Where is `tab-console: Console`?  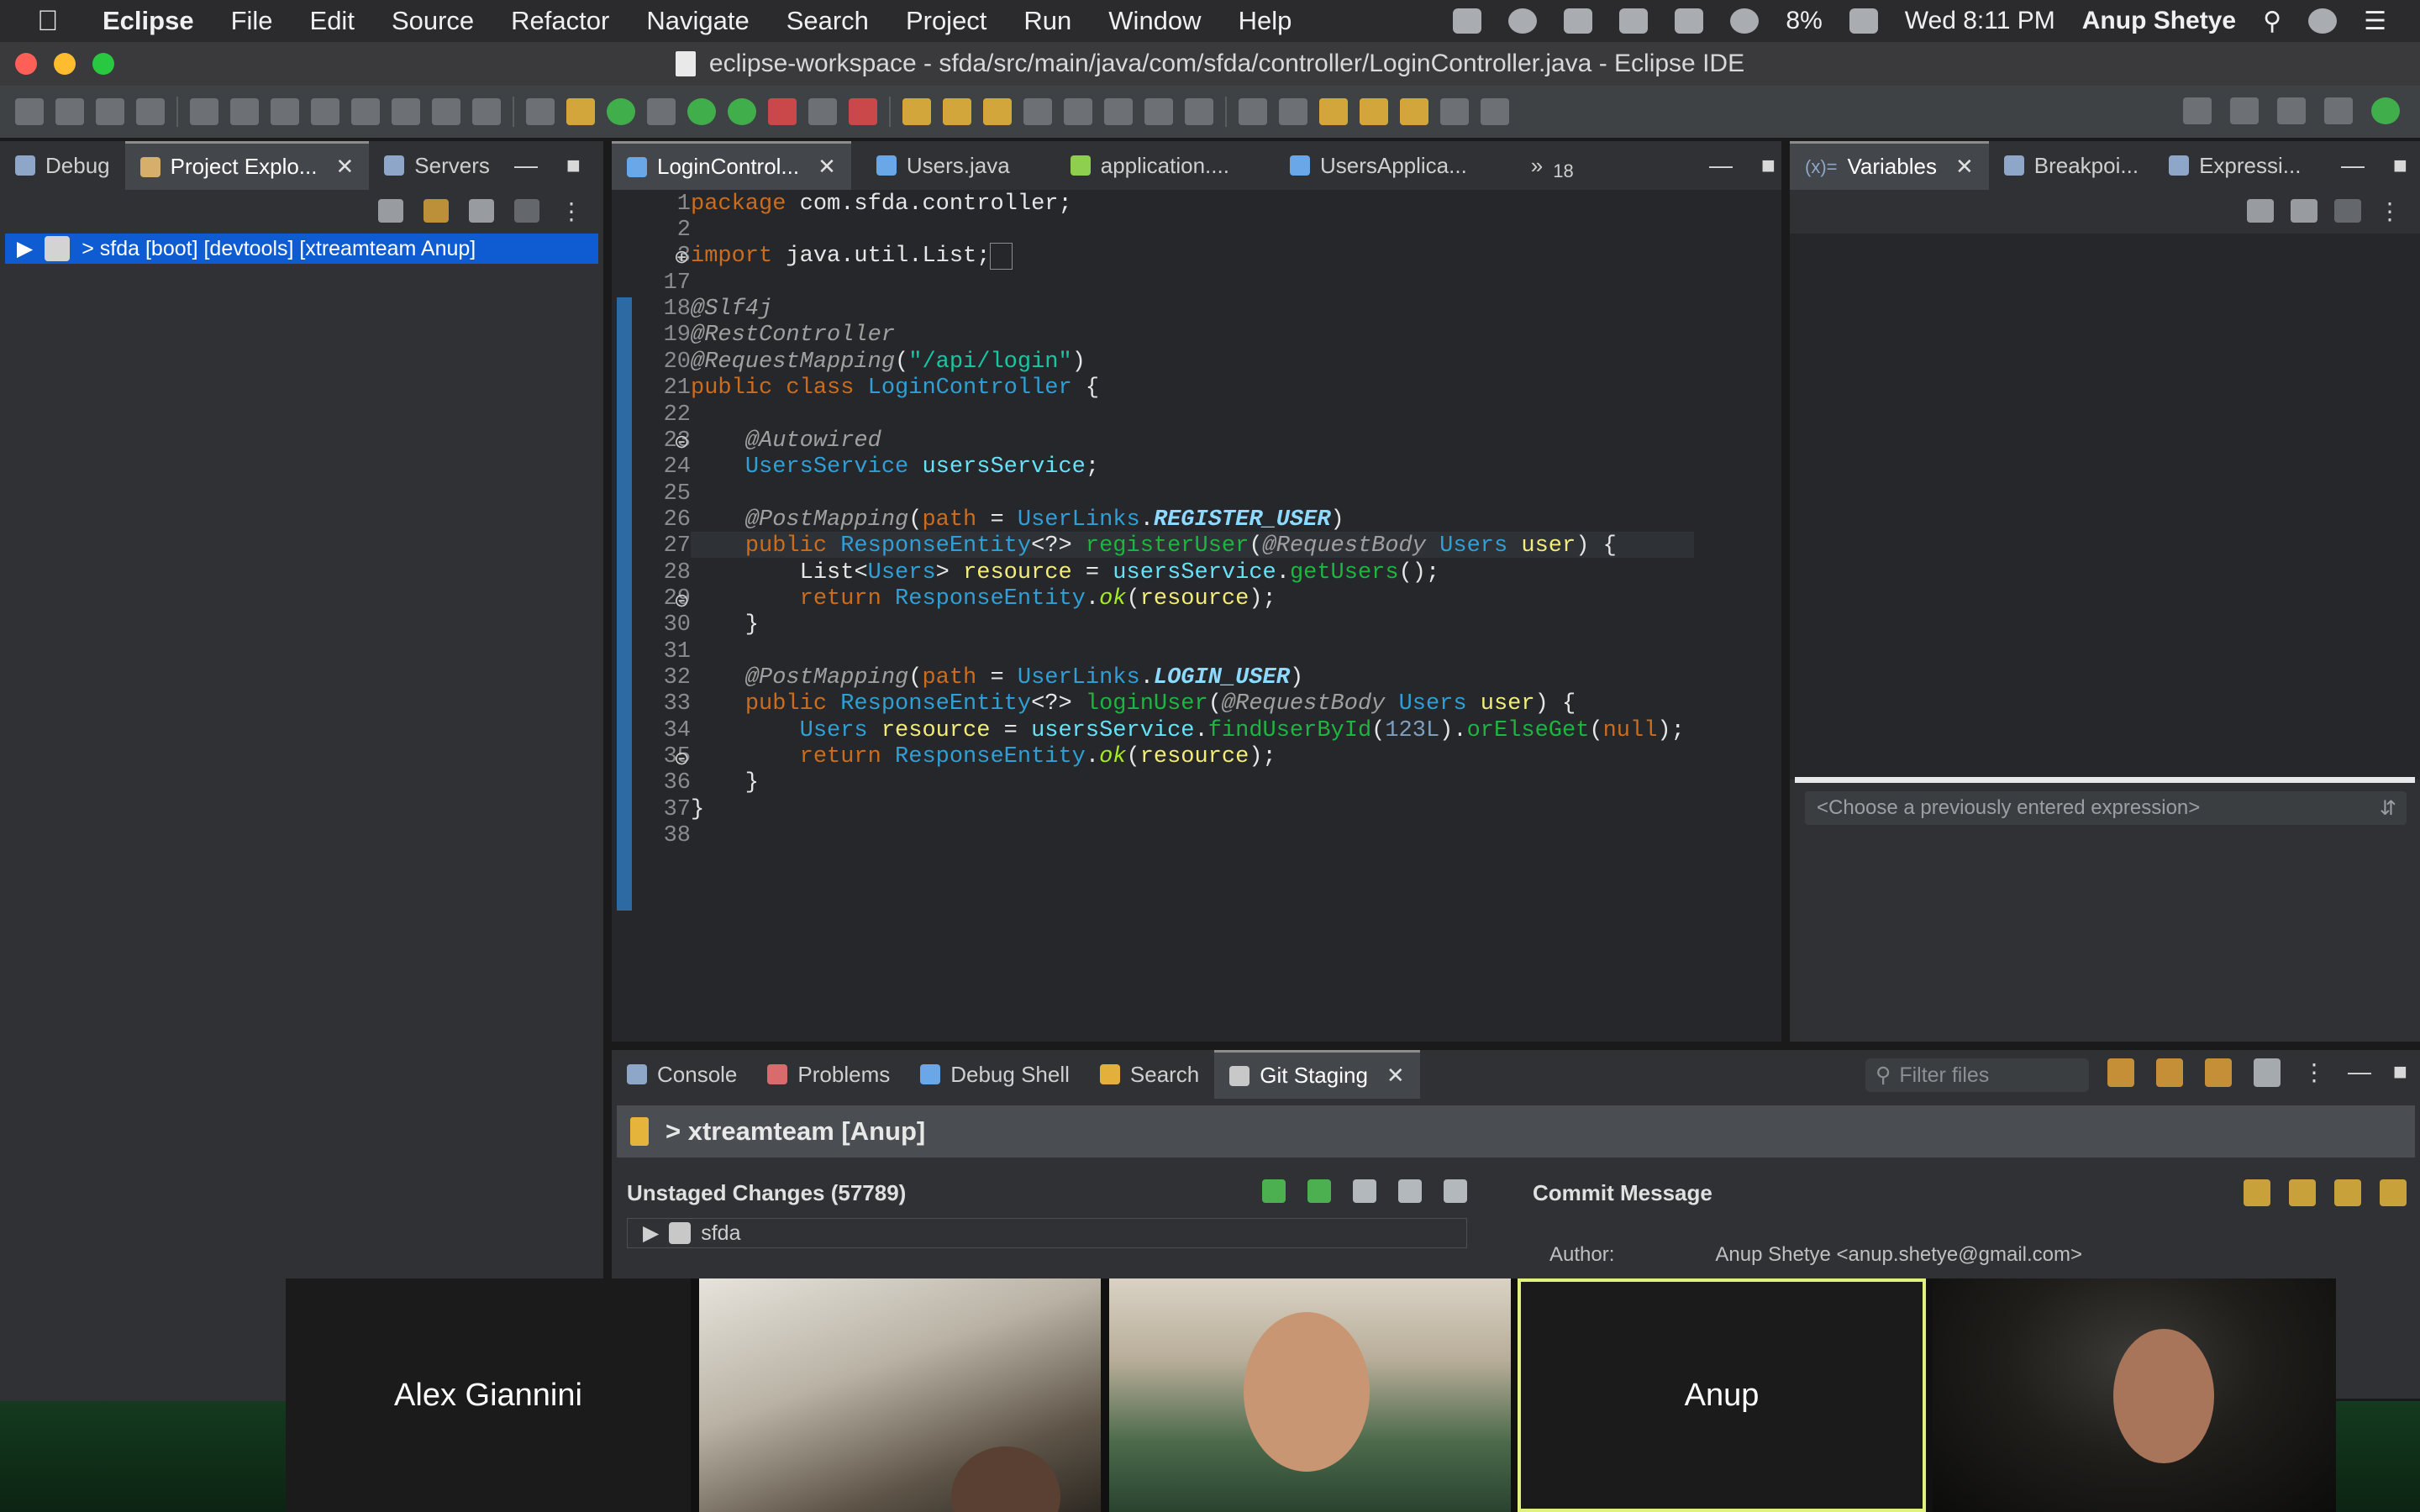
tab-console: Console is located at coordinates (682, 1074).